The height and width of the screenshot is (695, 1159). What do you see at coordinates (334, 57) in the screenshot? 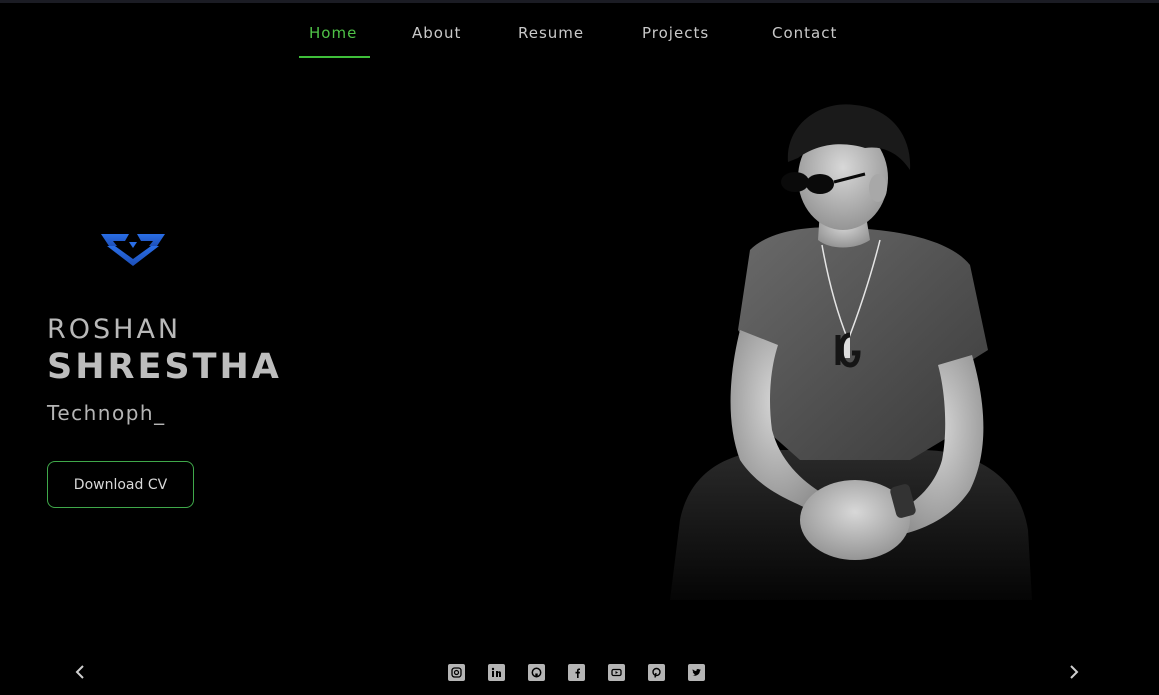
I see `active-nav-indicator` at bounding box center [334, 57].